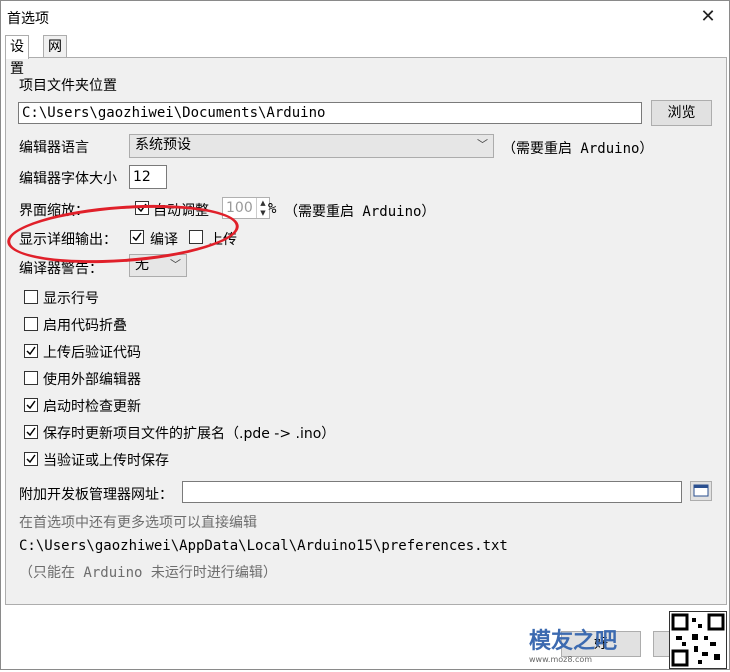 The image size is (730, 672). Describe the element at coordinates (138, 523) in the screenshot. I see `more-prefs-note: 在首选项中还有更多选项可以直接编辑` at that location.